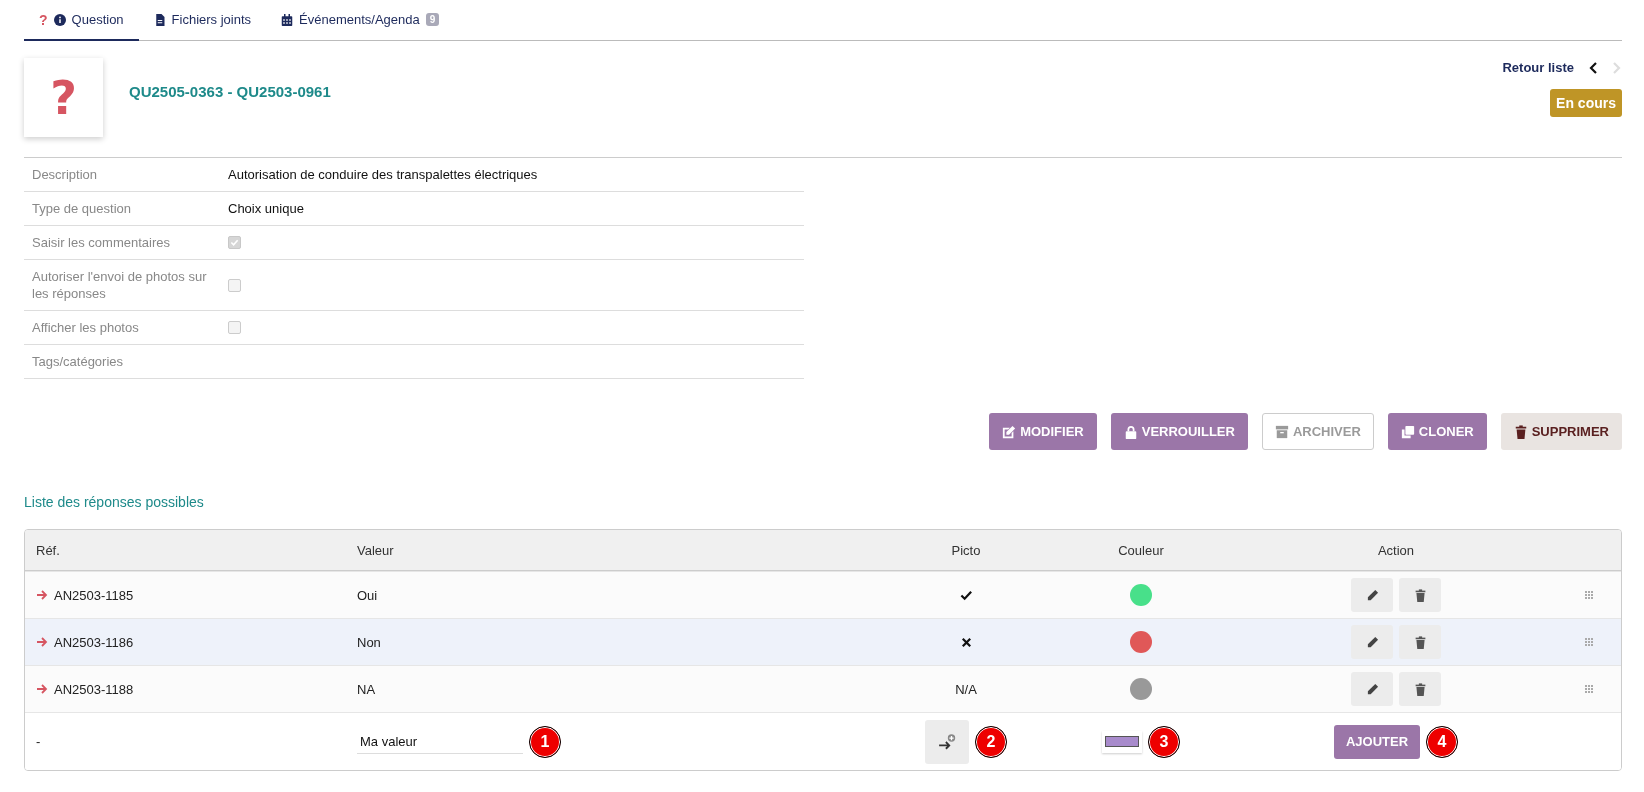 This screenshot has height=792, width=1644. What do you see at coordinates (1281, 431) in the screenshot?
I see `archive-icon` at bounding box center [1281, 431].